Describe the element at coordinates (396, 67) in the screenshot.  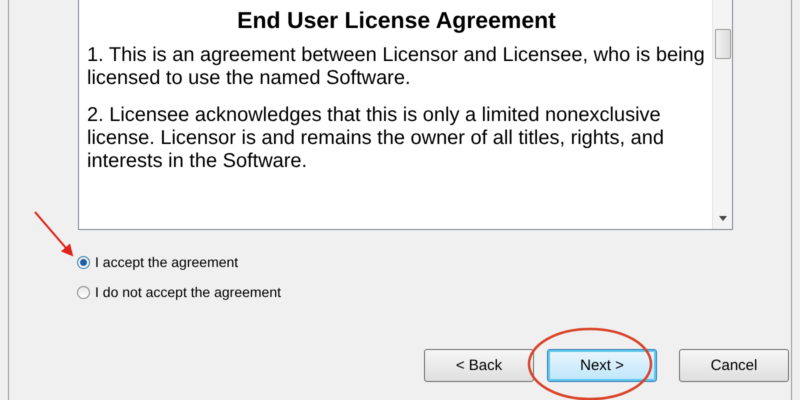
I see `license-paragraph: 1. This is an agreement between Licensor and Licensee, who is being licensed to use the named Software.` at that location.